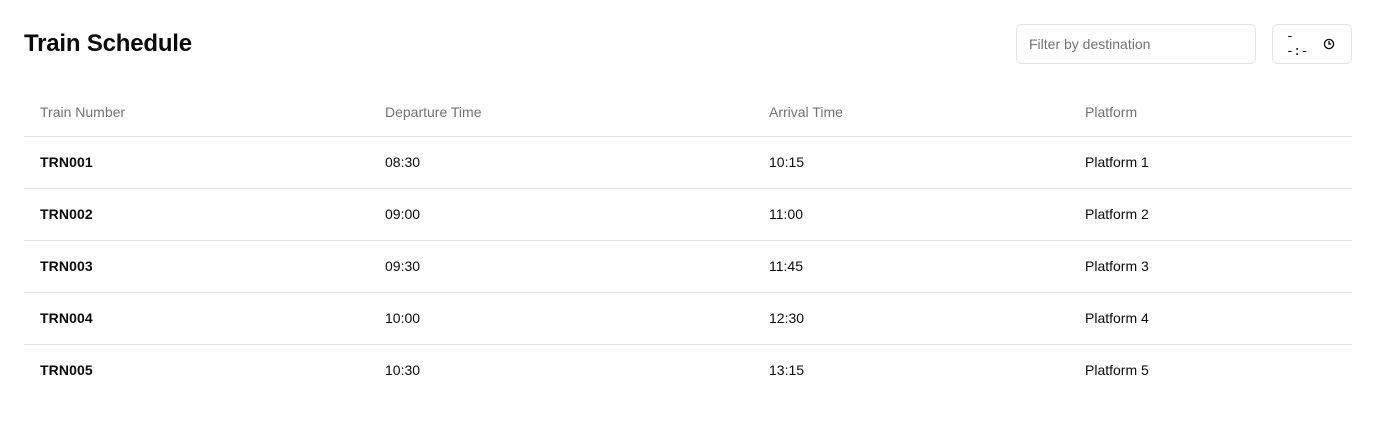  I want to click on platform-cell: Platform 5, so click(1117, 370).